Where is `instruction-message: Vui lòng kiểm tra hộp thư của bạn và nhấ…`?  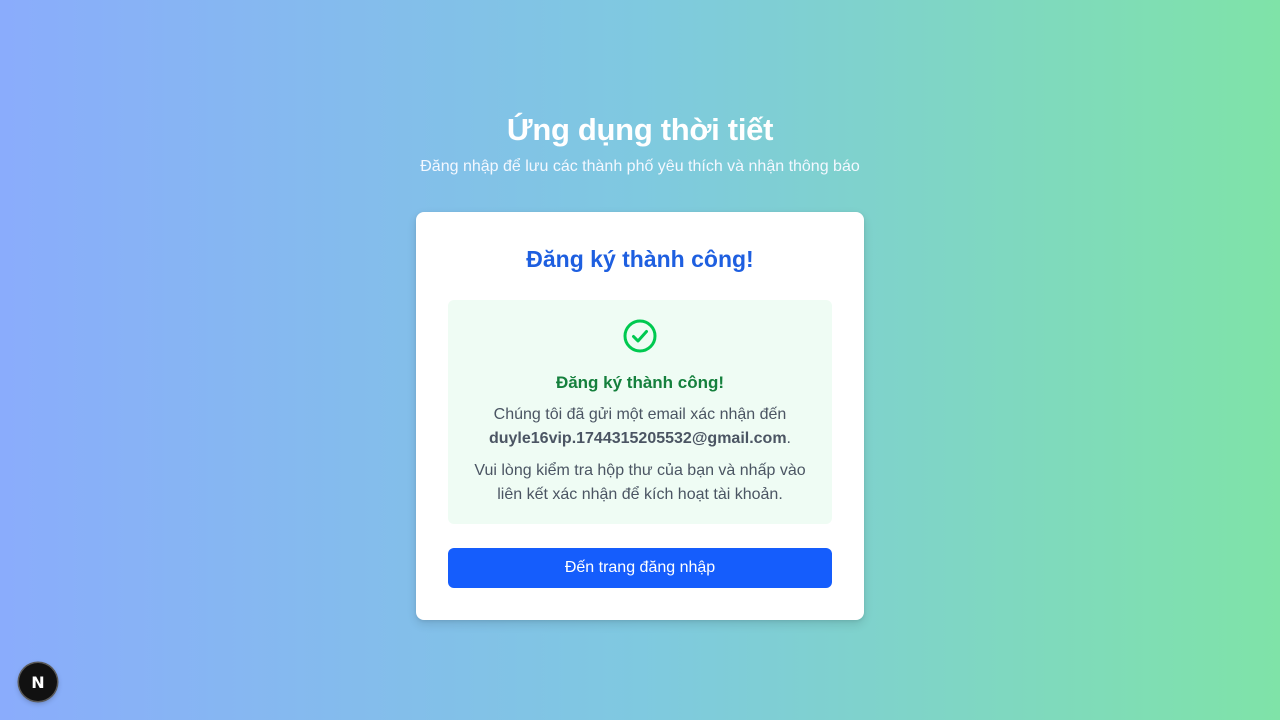 instruction-message: Vui lòng kiểm tra hộp thư của bạn và nhấ… is located at coordinates (640, 482).